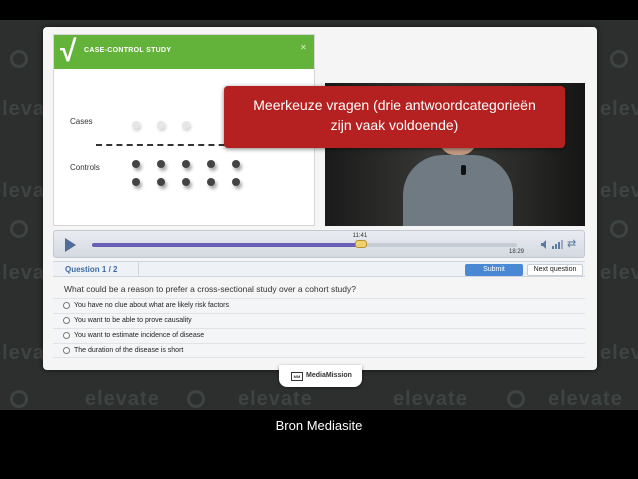  I want to click on answer-label: You want to be able to prove causality, so click(133, 320).